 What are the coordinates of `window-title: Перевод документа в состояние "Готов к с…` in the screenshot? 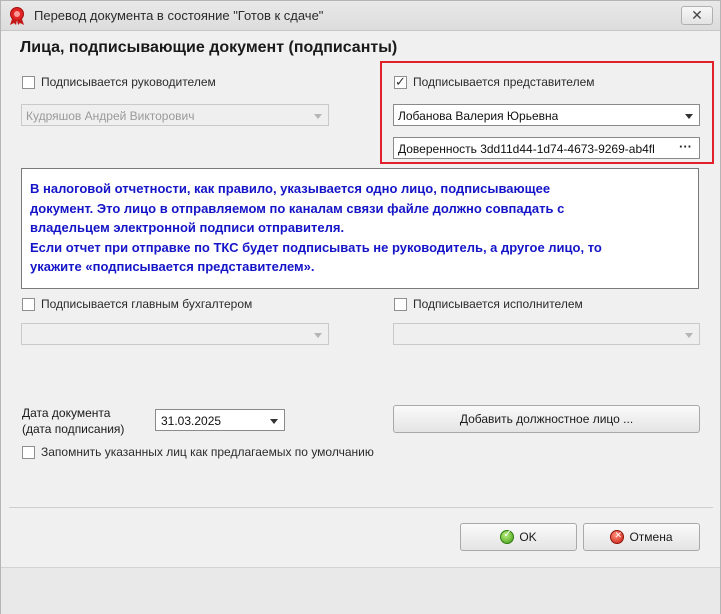 It's located at (179, 15).